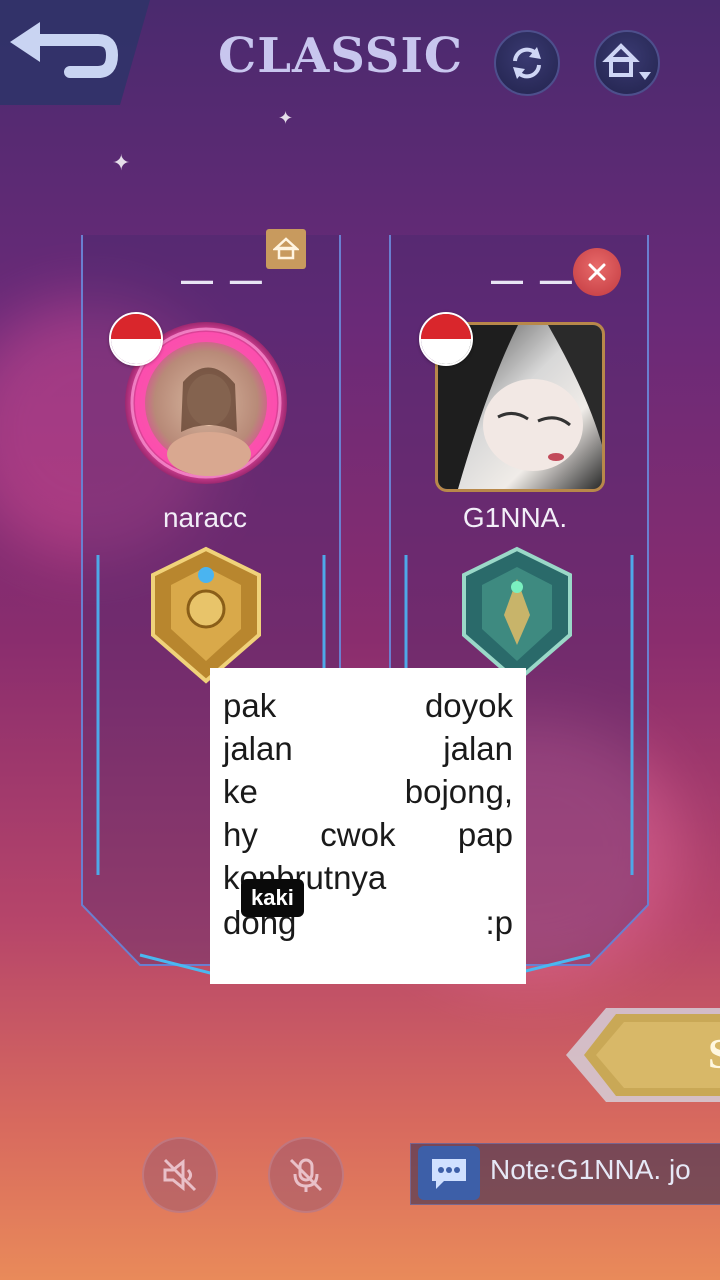  Describe the element at coordinates (499, 922) in the screenshot. I see `caption-word: :p` at that location.